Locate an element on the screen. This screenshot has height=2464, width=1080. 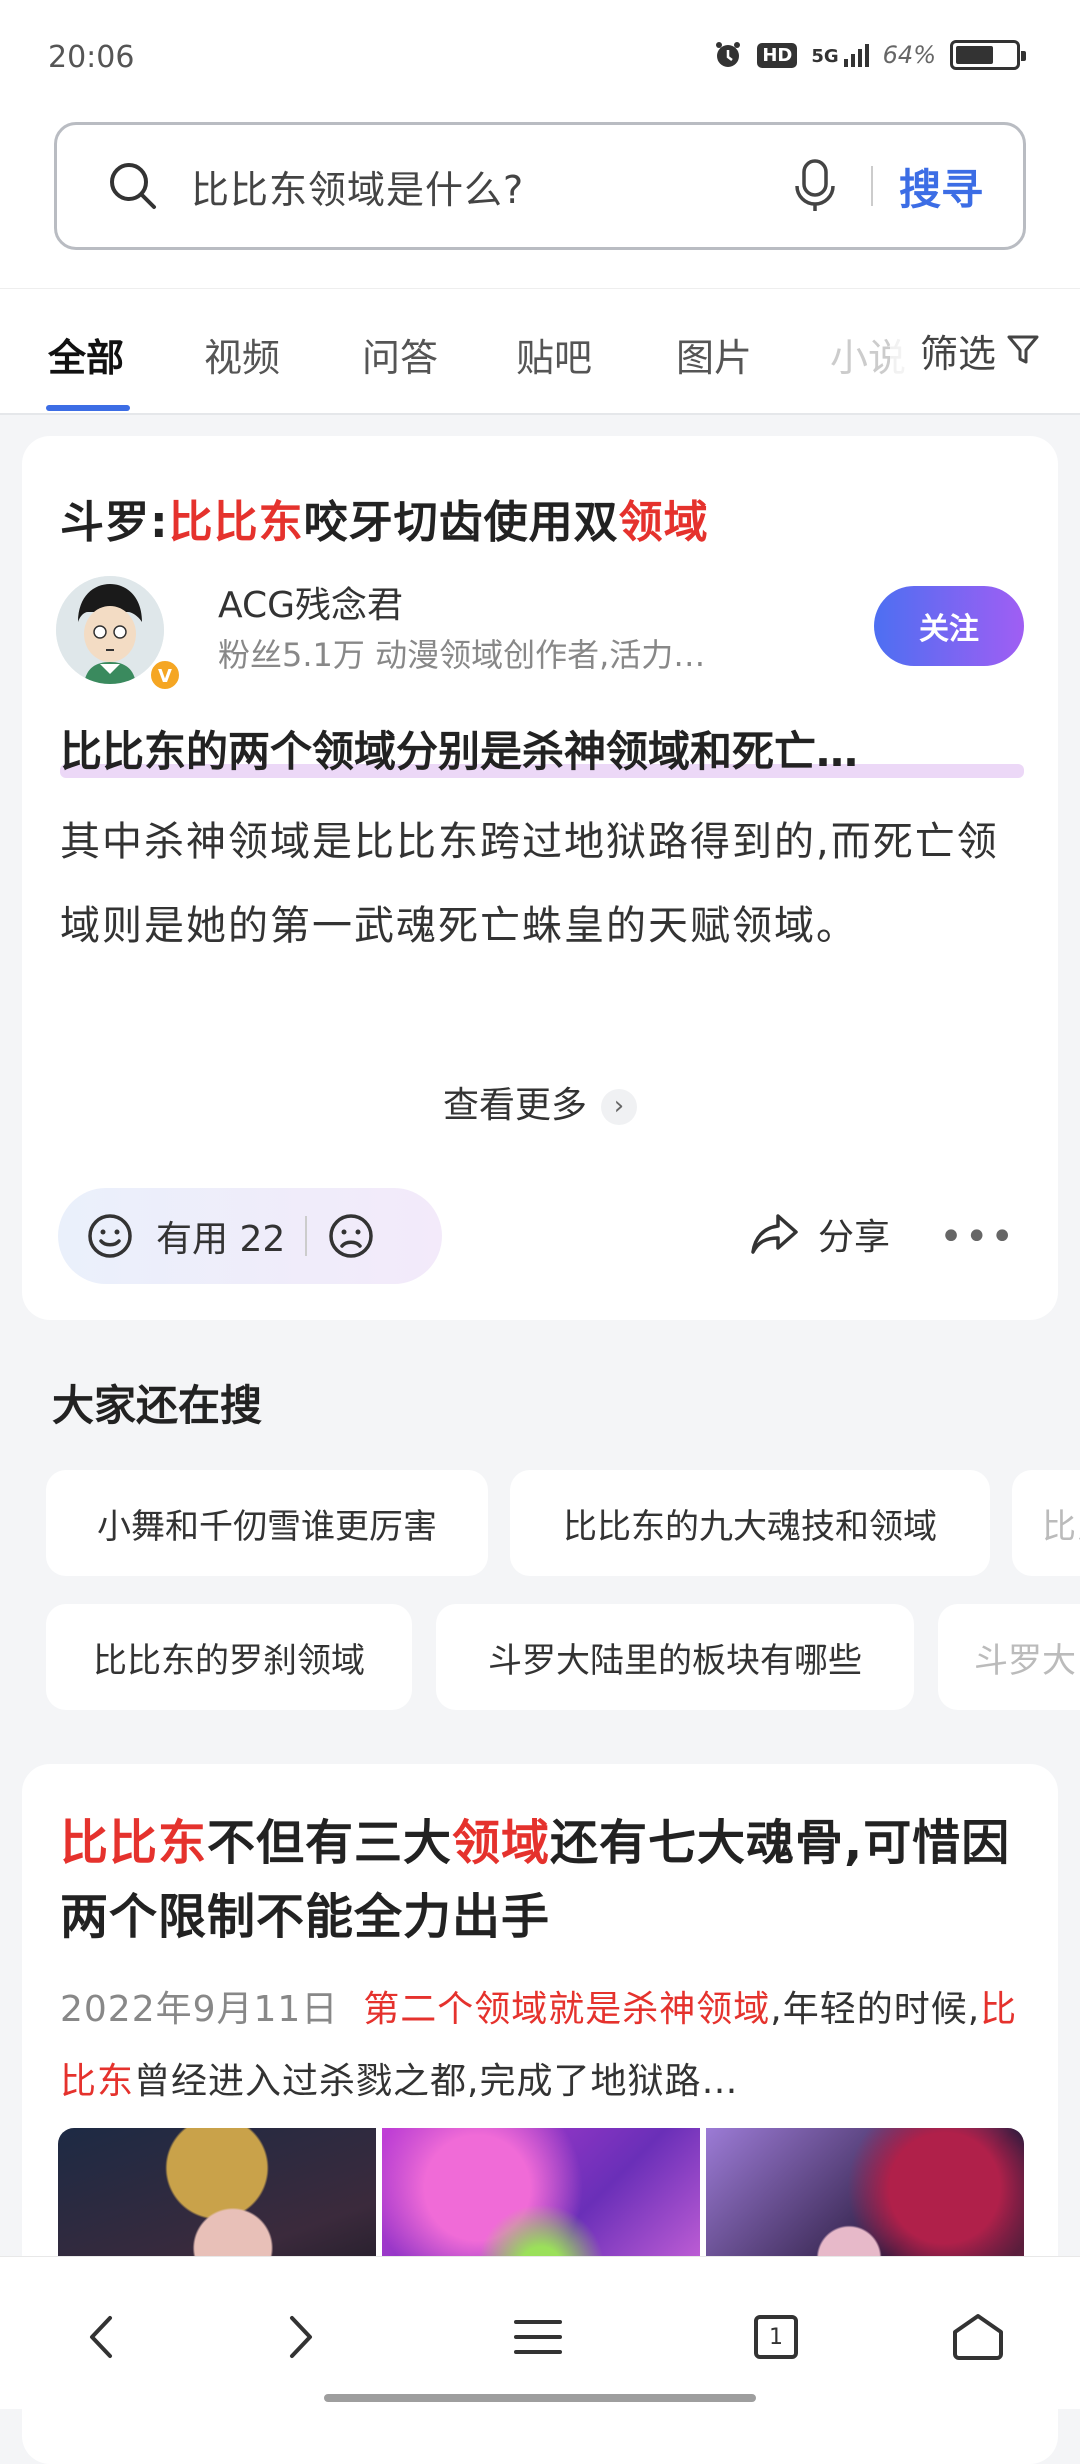
avatar is located at coordinates (110, 630).